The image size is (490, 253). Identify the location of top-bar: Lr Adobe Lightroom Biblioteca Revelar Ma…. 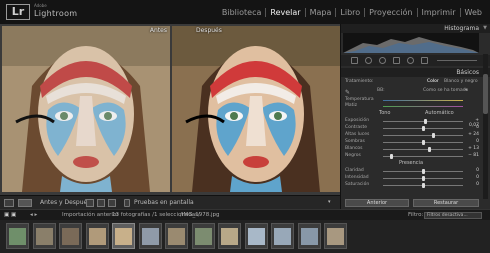
(245, 12).